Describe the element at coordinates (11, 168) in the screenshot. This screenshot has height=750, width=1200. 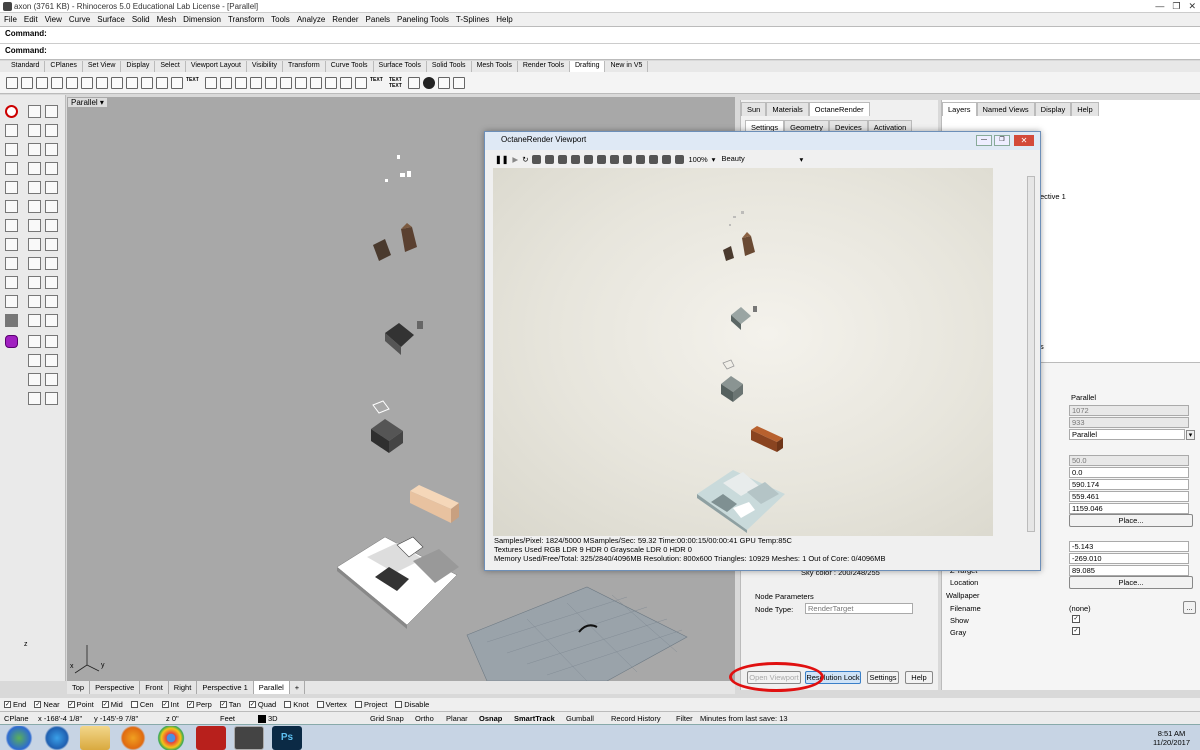
I see `rotate-view-icon` at that location.